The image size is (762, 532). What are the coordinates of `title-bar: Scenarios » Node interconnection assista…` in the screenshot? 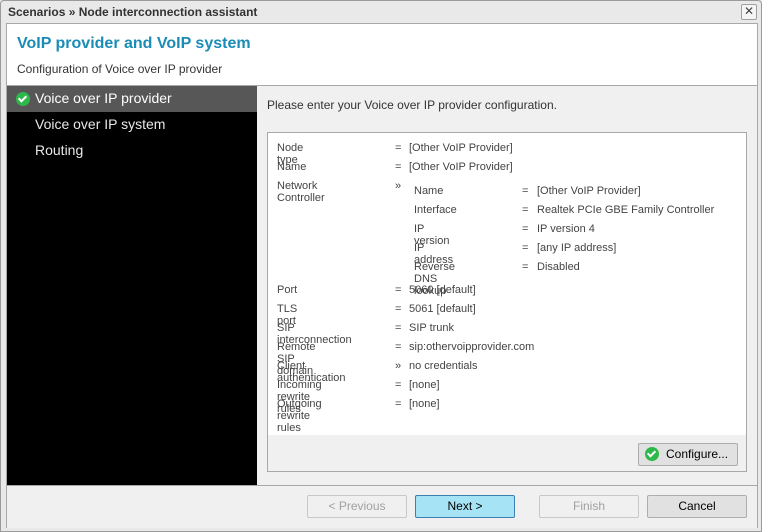 It's located at (381, 12).